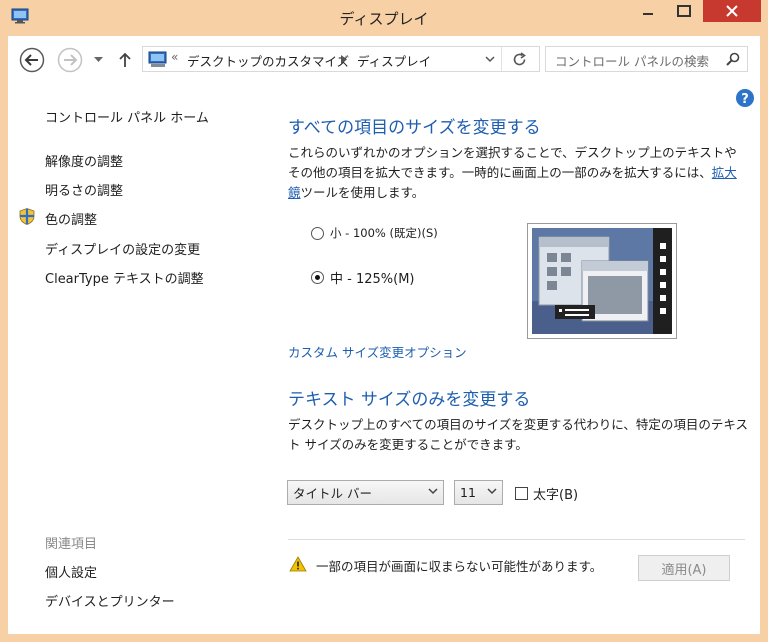 Image resolution: width=768 pixels, height=642 pixels. Describe the element at coordinates (344, 59) in the screenshot. I see `breadcrumb-separator-icon` at that location.